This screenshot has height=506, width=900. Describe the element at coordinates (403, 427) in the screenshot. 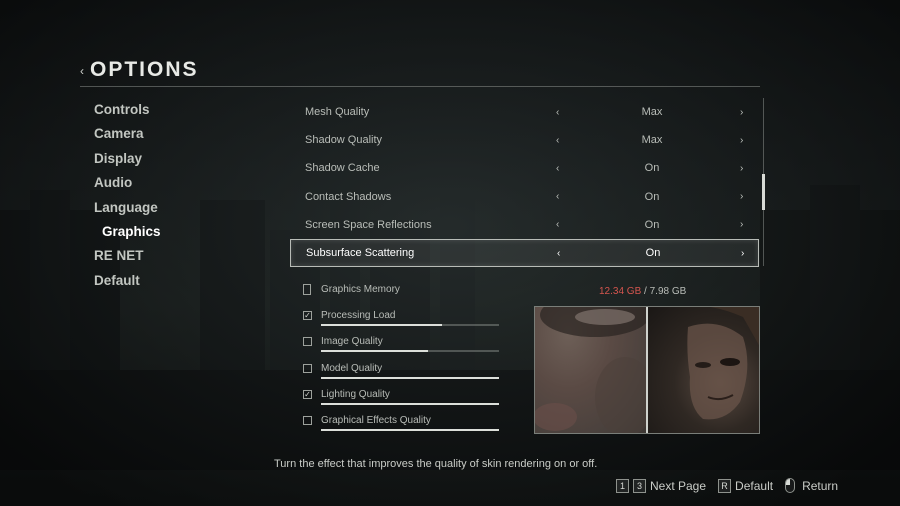

I see `impact-row-graphical-effects-quality: Graphical Effects Quality` at that location.